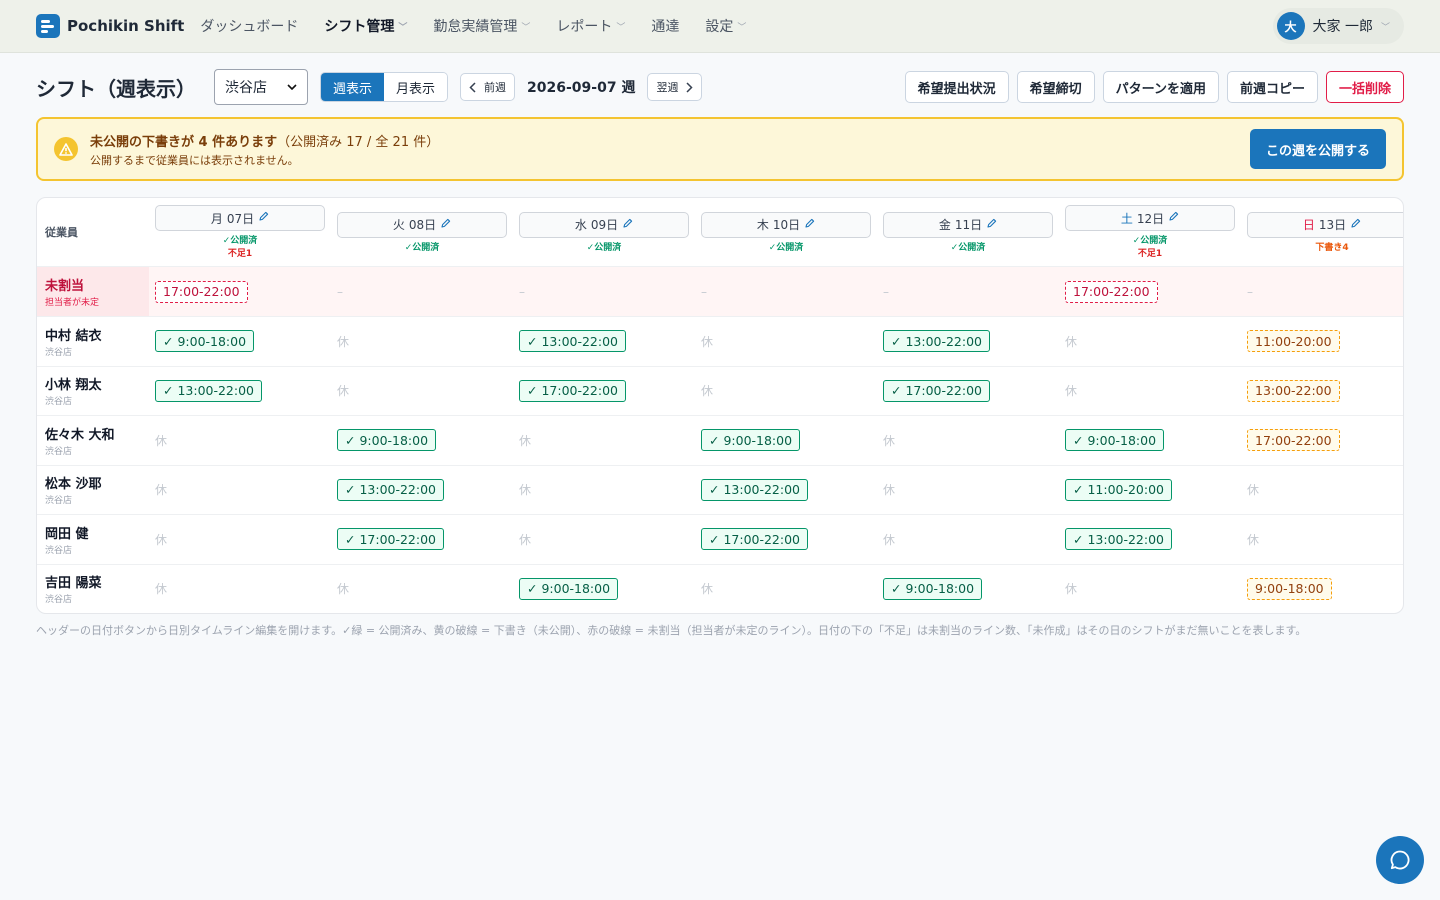 Image resolution: width=1440 pixels, height=900 pixels. I want to click on shift-cell: 13:00-22:00, so click(1322, 391).